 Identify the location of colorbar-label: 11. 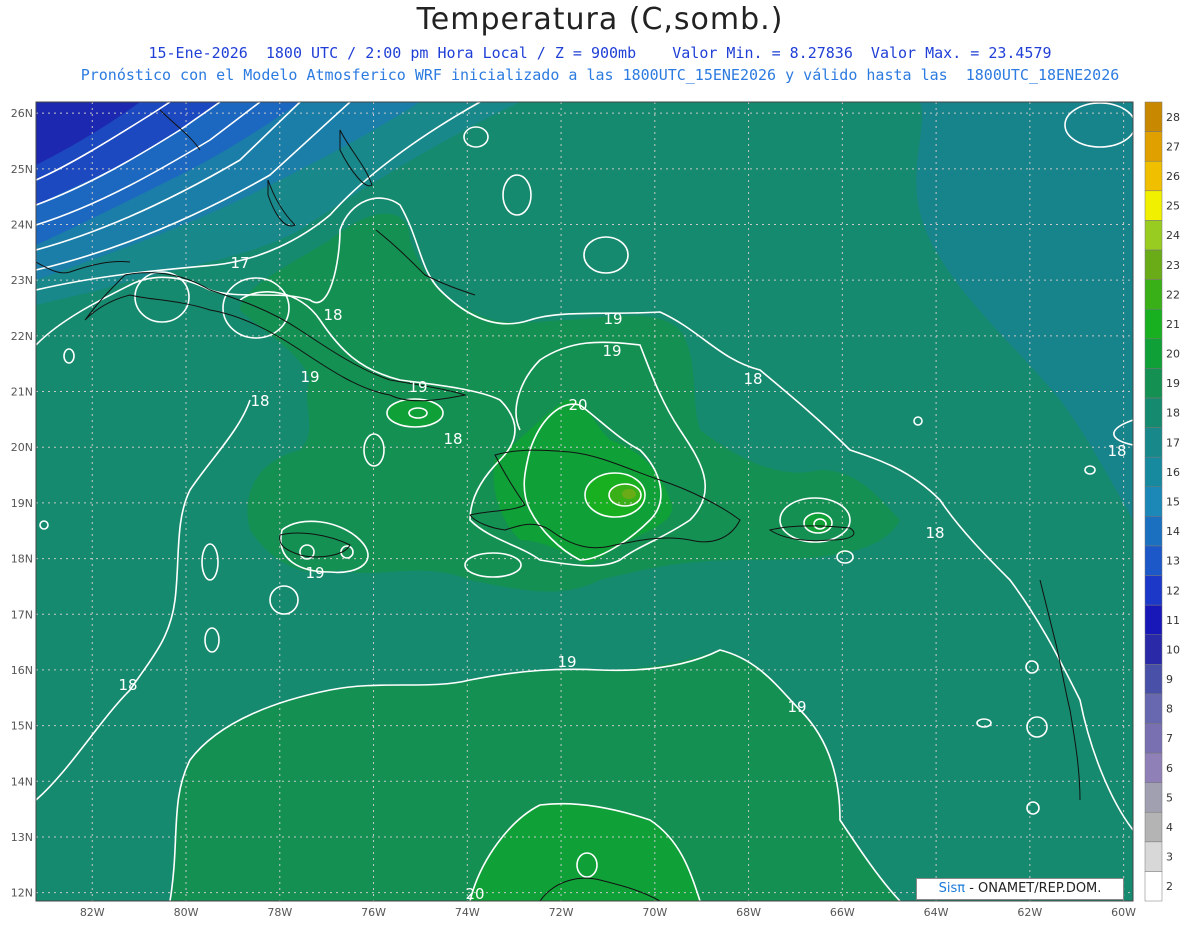
(1173, 620).